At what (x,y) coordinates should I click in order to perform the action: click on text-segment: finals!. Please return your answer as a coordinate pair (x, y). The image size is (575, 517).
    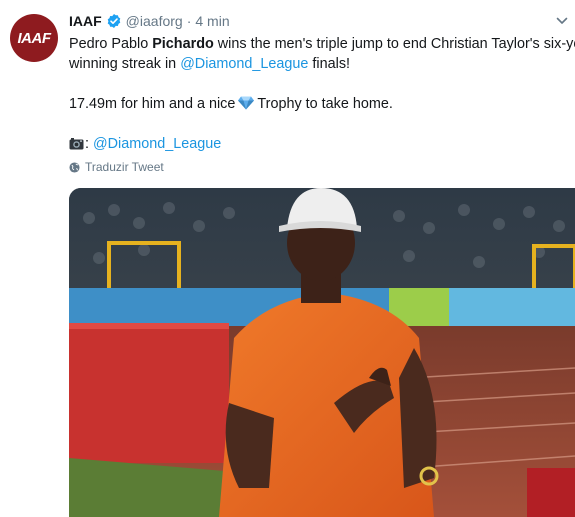
    Looking at the image, I should click on (329, 64).